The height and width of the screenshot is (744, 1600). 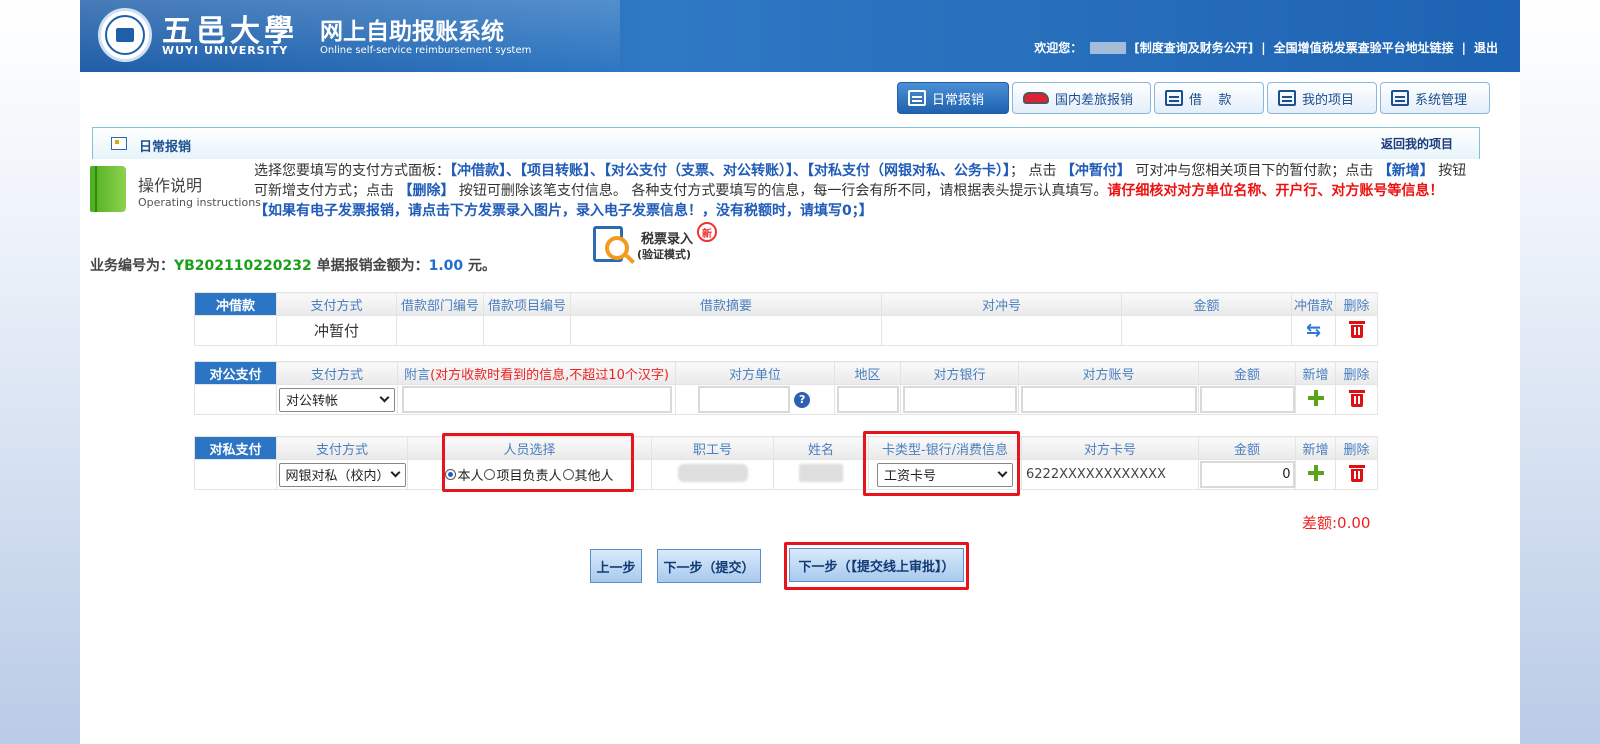 I want to click on nav-my-projects: 我的项目, so click(x=1322, y=98).